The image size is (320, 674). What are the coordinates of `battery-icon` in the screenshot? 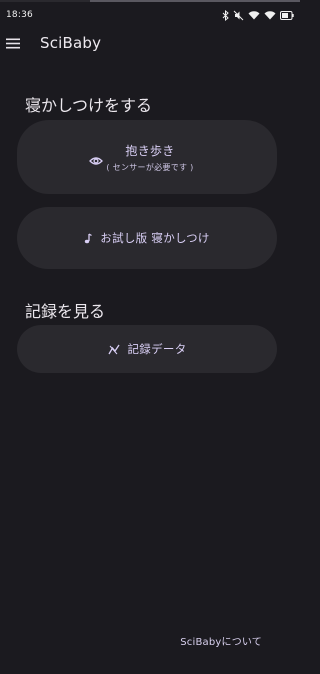 It's located at (287, 15).